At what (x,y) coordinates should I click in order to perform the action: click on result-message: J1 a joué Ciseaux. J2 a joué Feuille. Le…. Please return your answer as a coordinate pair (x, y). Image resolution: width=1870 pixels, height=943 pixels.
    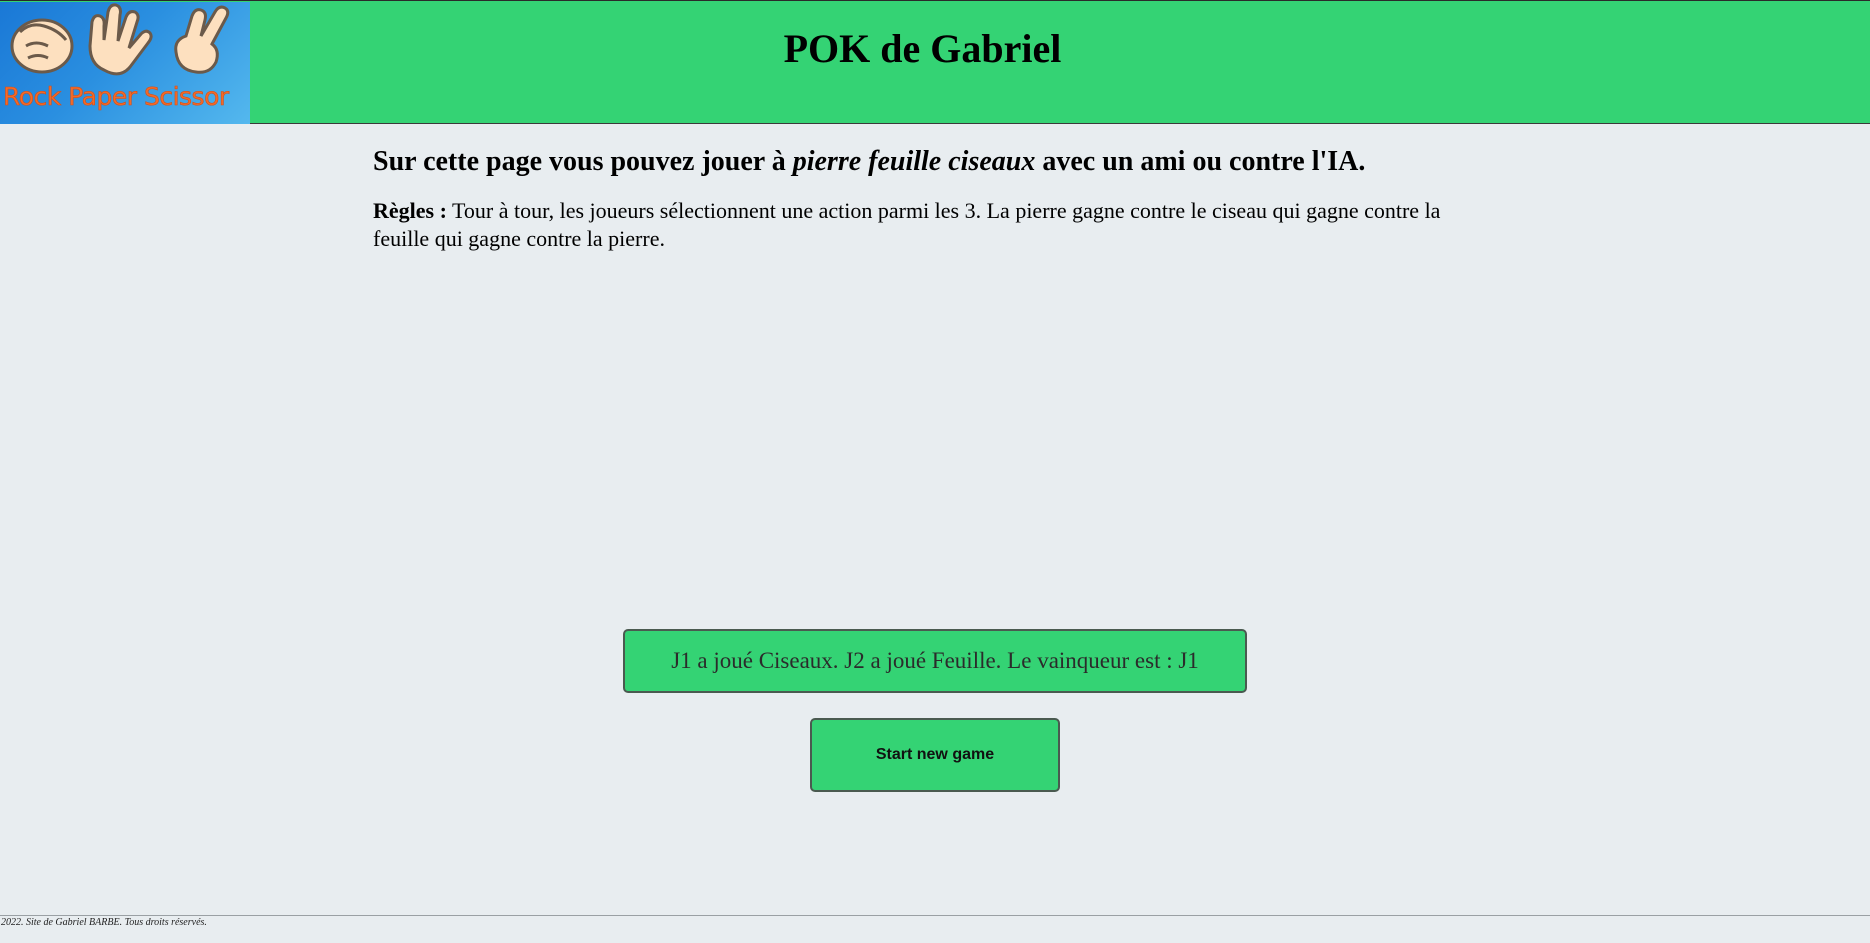
    Looking at the image, I should click on (935, 661).